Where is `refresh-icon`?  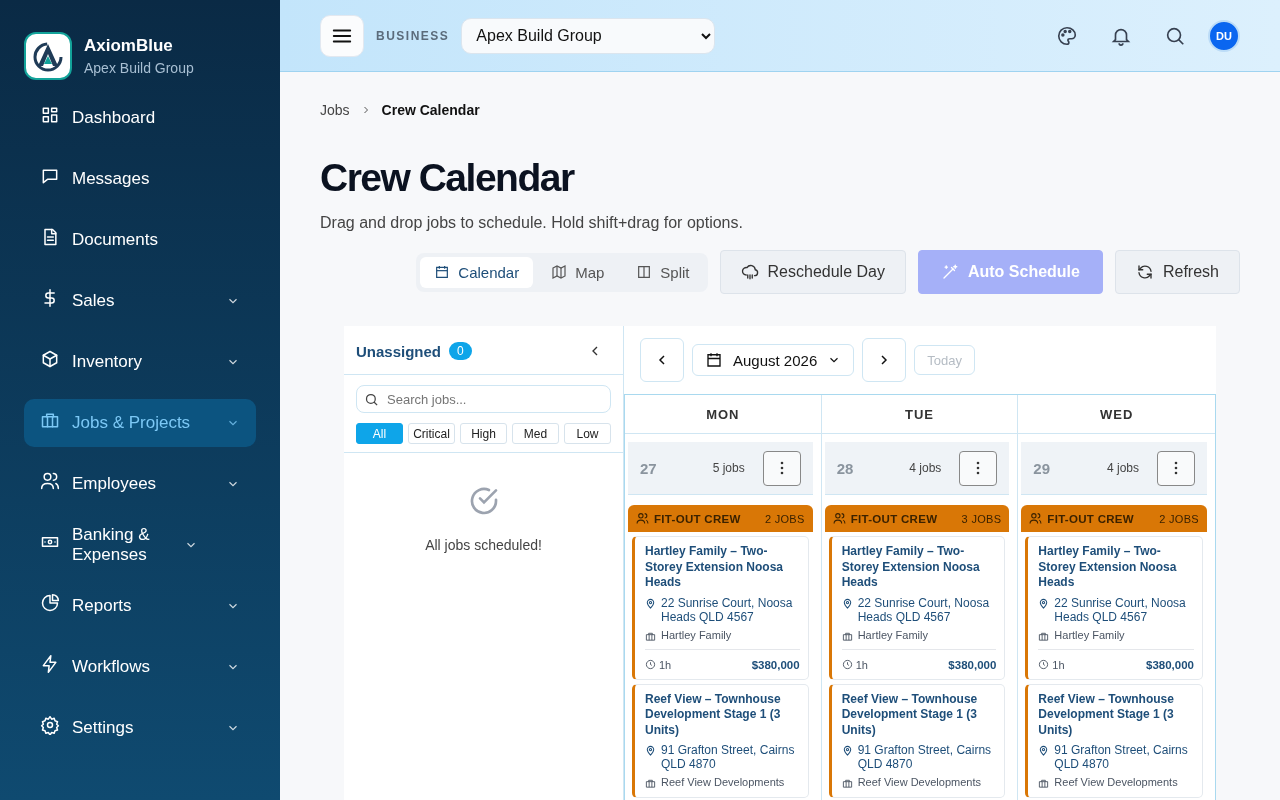 refresh-icon is located at coordinates (1144, 272).